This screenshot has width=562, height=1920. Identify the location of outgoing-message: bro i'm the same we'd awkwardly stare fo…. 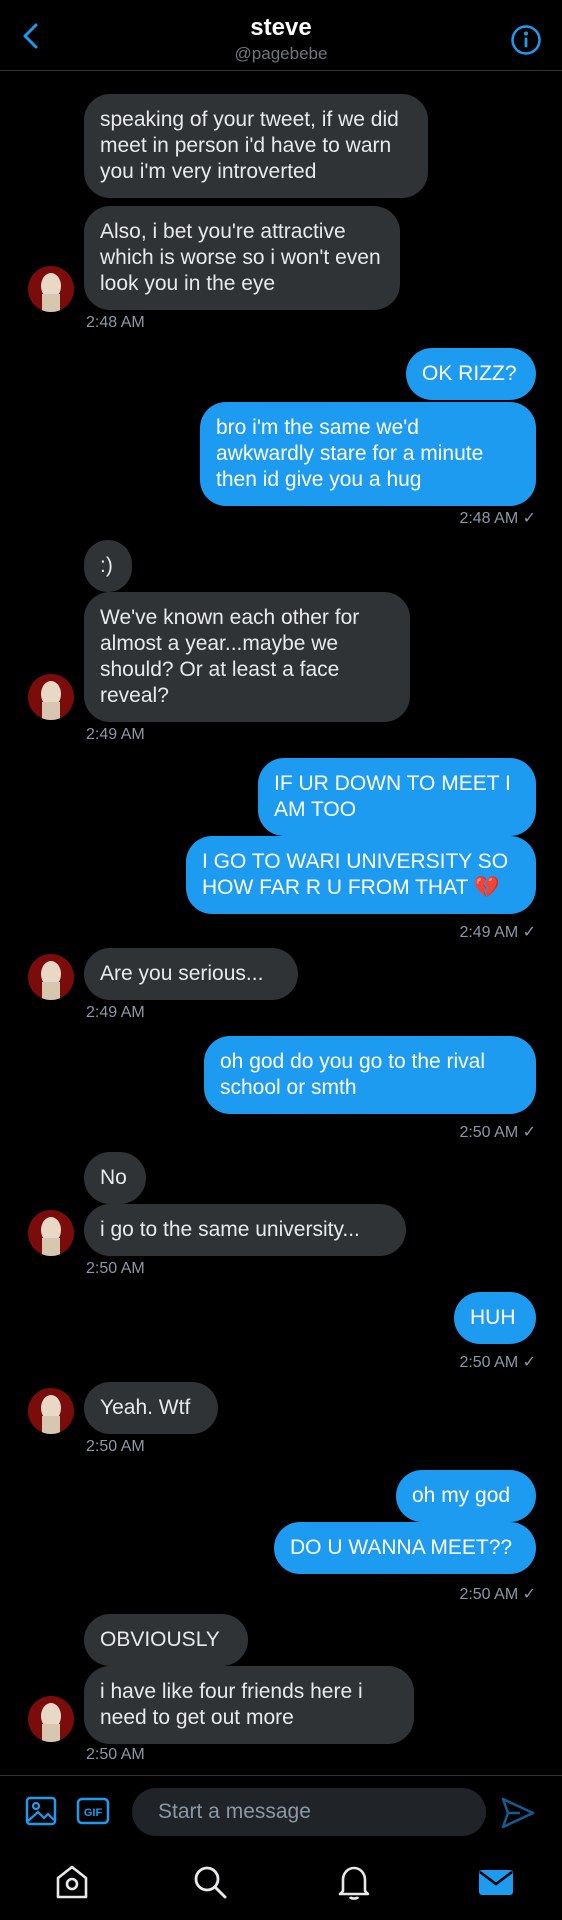
(368, 454).